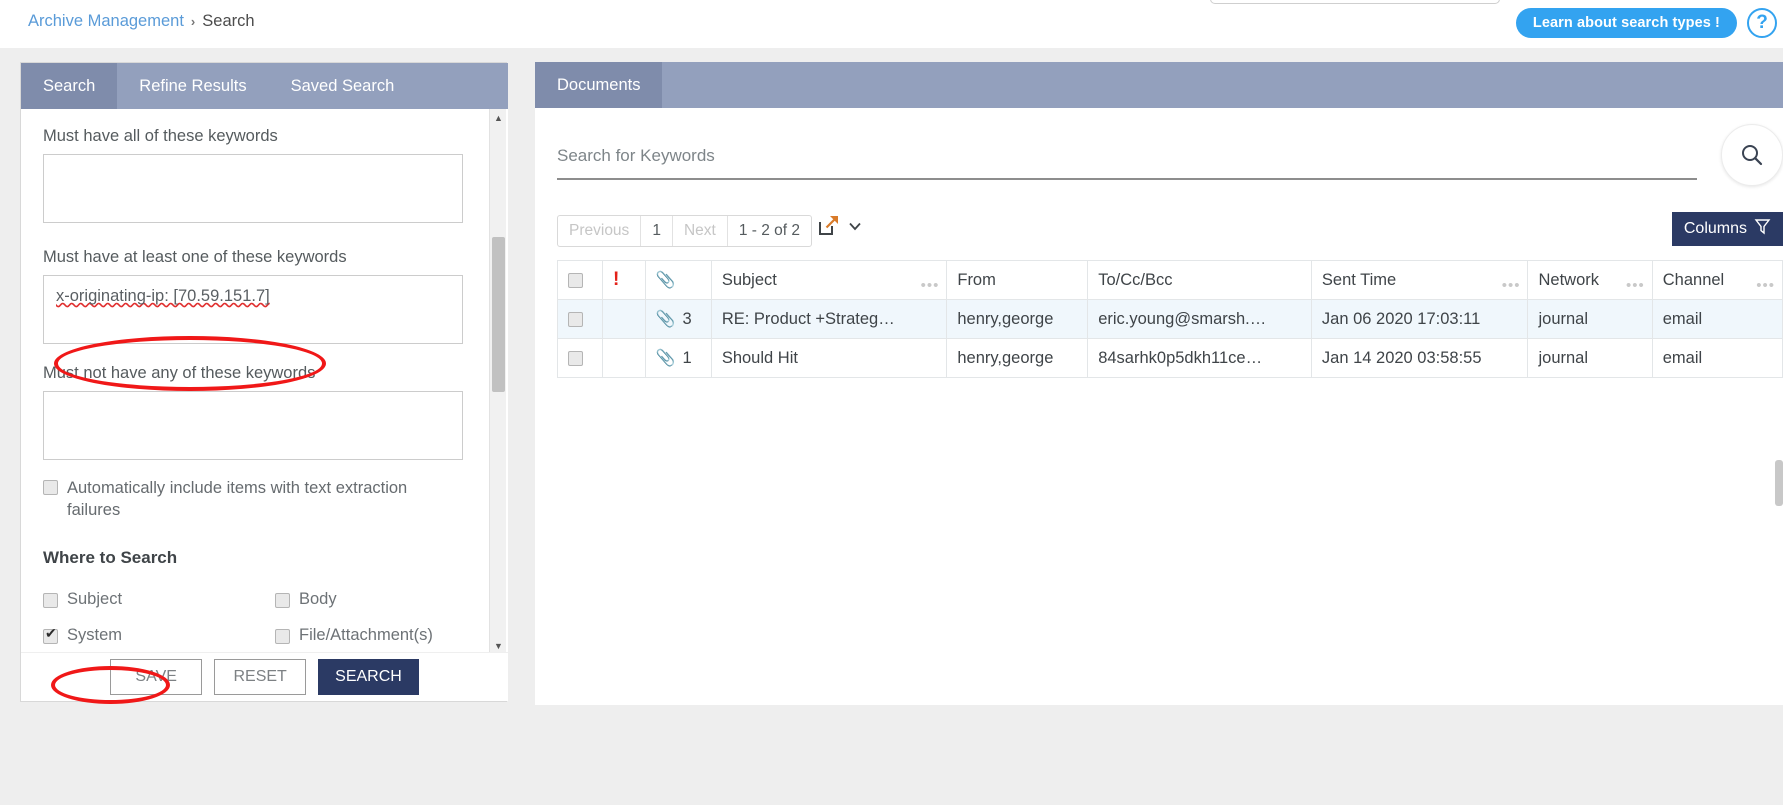  What do you see at coordinates (318, 598) in the screenshot?
I see `body-label: Body` at bounding box center [318, 598].